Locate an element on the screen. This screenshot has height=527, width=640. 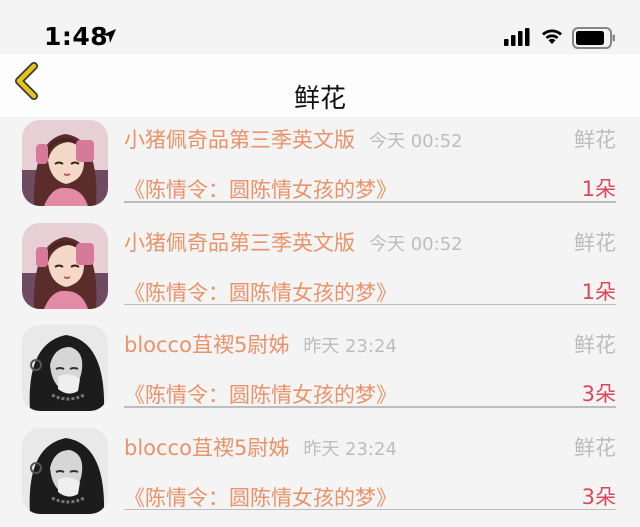
cellular-signal-icon is located at coordinates (517, 37).